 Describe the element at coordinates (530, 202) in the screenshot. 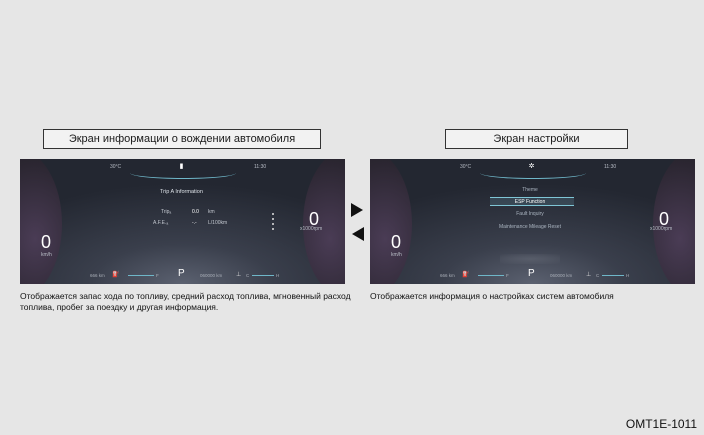

I see `menu-item-esp-function: ESP Function` at that location.